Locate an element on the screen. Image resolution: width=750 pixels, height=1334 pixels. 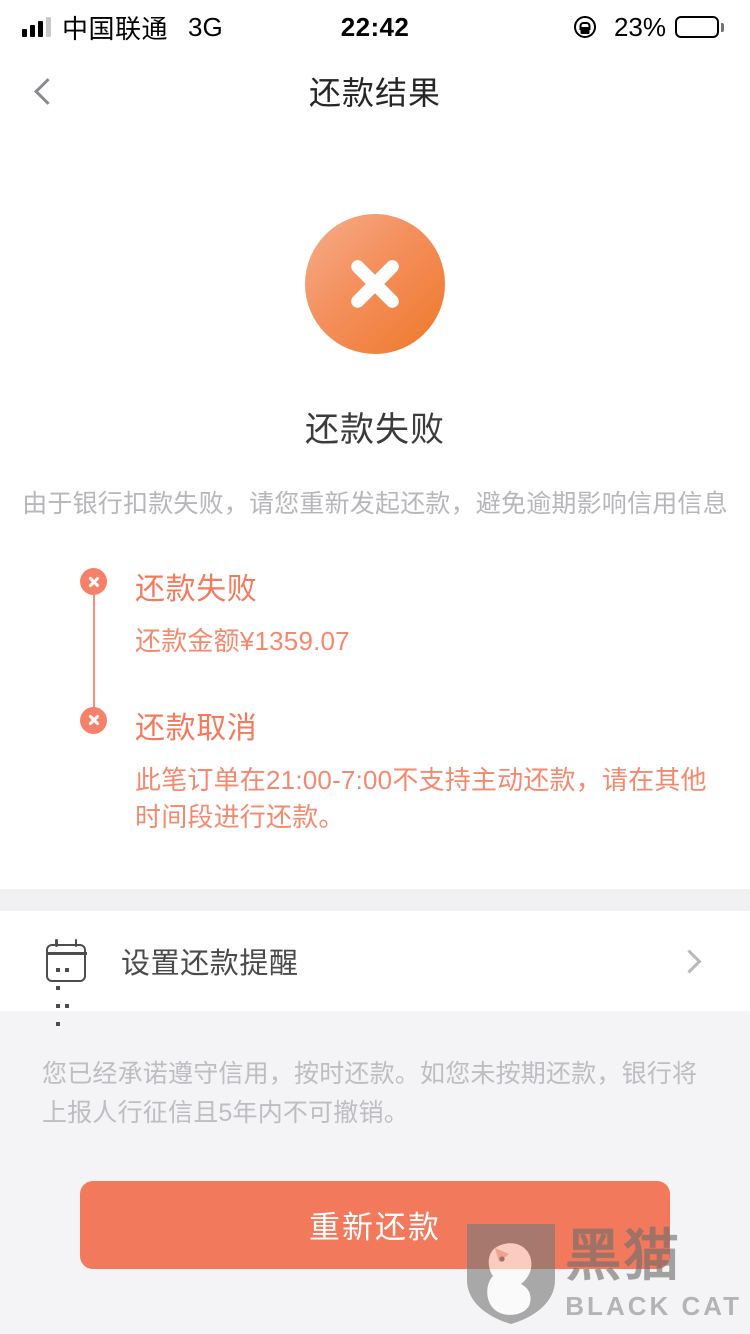
navigation-bar: 还款结果 is located at coordinates (375, 91).